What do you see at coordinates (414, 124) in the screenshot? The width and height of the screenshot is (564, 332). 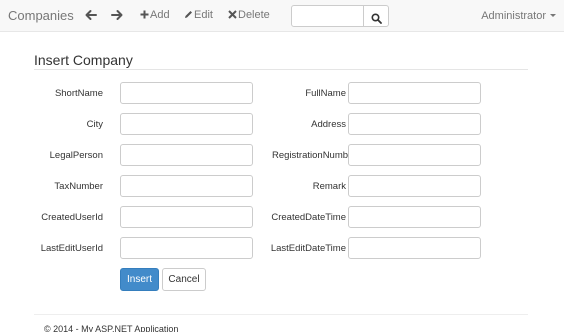 I see `address-input` at bounding box center [414, 124].